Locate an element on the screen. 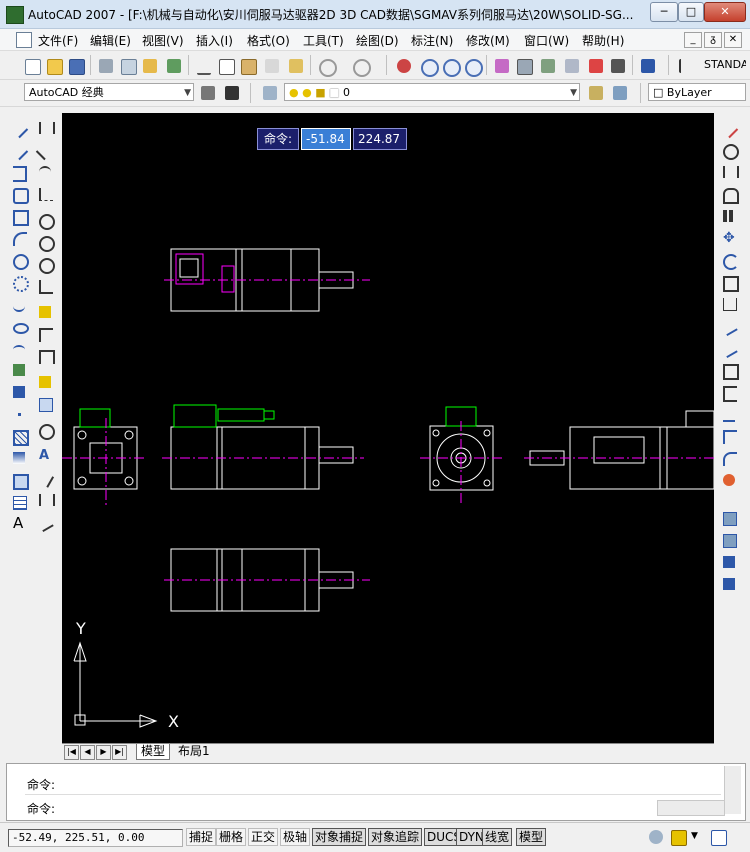 This screenshot has height=852, width=750. layer-combo: ● ● ■ ■ 0 ▼ is located at coordinates (432, 92).